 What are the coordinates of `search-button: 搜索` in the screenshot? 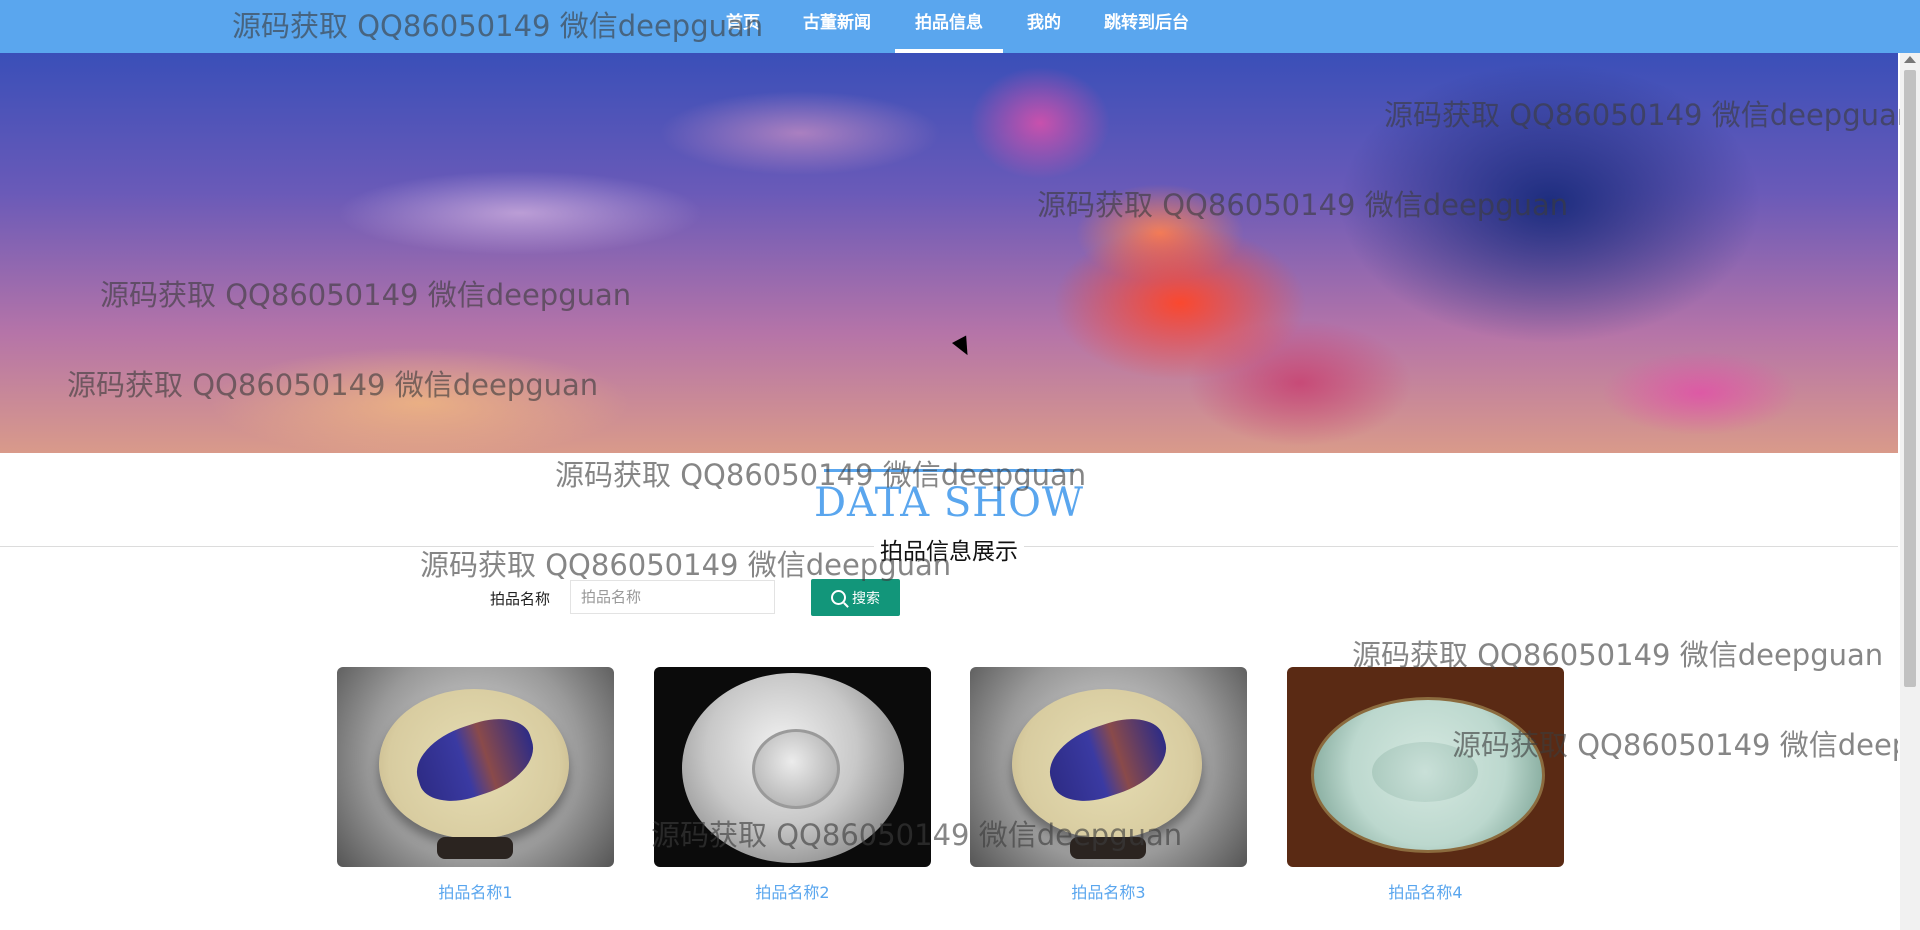 It's located at (855, 597).